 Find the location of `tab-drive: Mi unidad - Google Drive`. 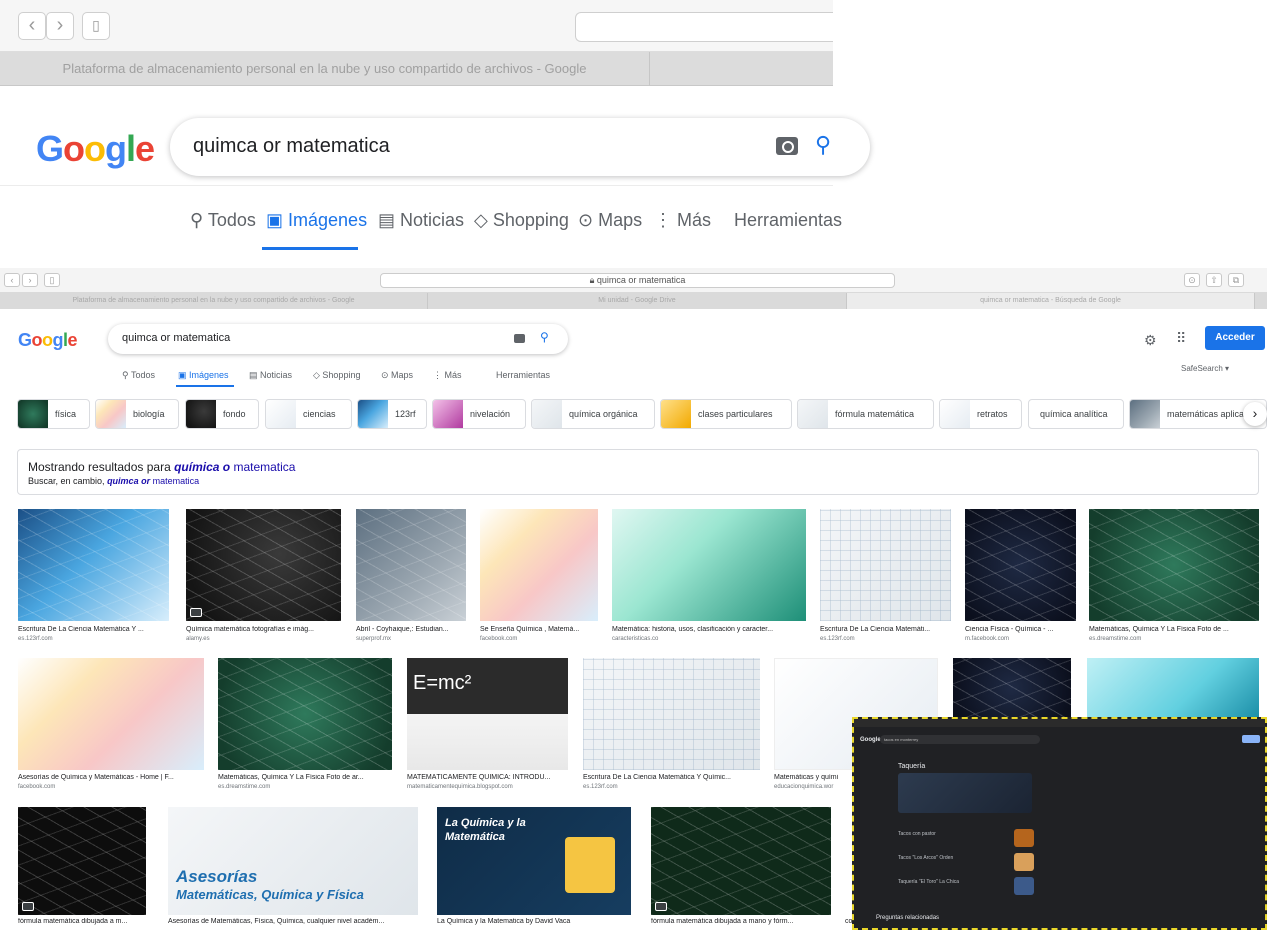

tab-drive: Mi unidad - Google Drive is located at coordinates (637, 301).